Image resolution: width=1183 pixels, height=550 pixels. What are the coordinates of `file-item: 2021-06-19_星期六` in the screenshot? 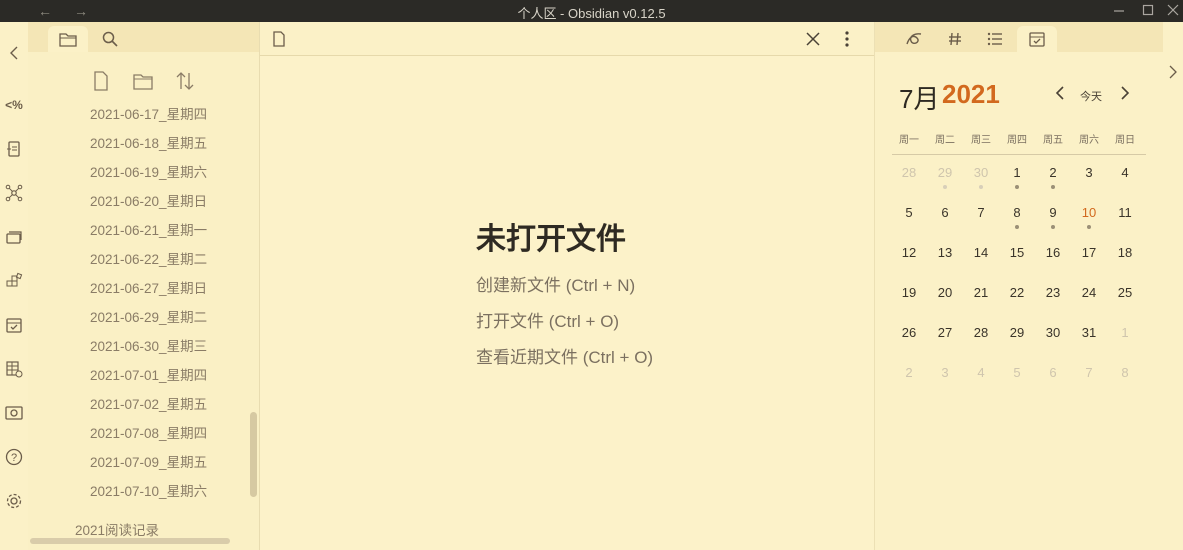 It's located at (139, 178).